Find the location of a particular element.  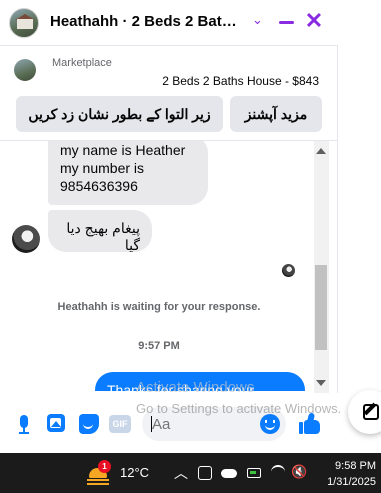

volume-muted-icon: 🔇 is located at coordinates (299, 472).